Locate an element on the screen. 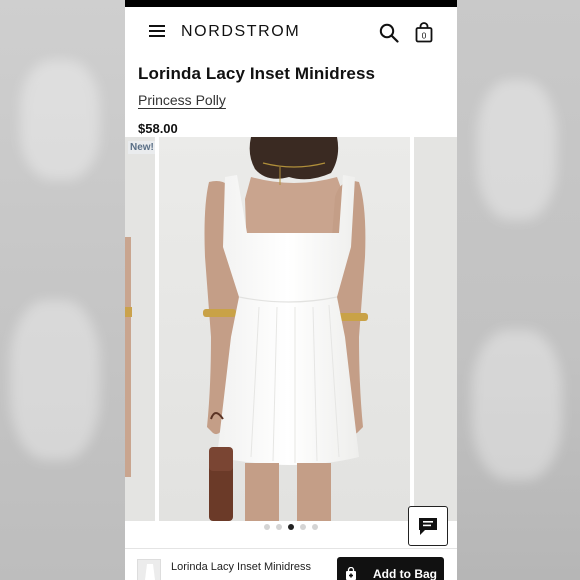  app-header: NORDSTROM 0 is located at coordinates (291, 31).